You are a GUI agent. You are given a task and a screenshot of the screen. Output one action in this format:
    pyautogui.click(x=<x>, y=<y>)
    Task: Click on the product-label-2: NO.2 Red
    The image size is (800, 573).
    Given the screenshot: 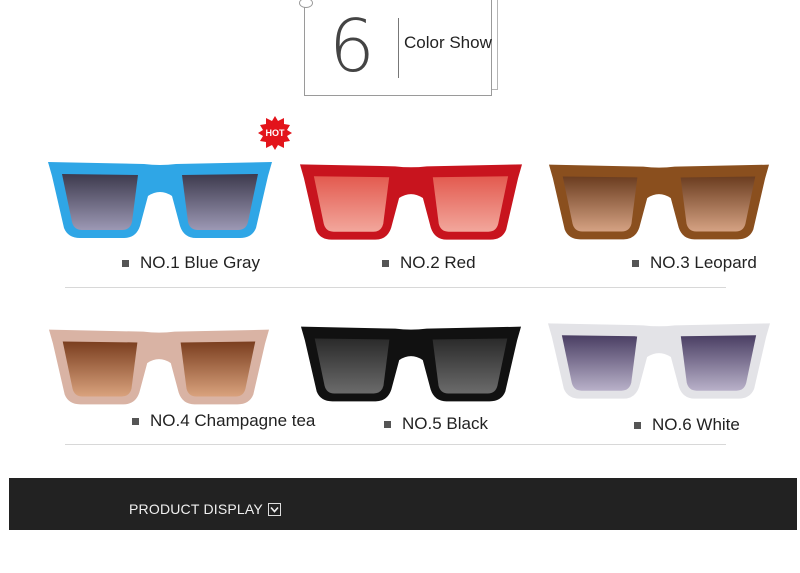 What is the action you would take?
    pyautogui.click(x=429, y=263)
    